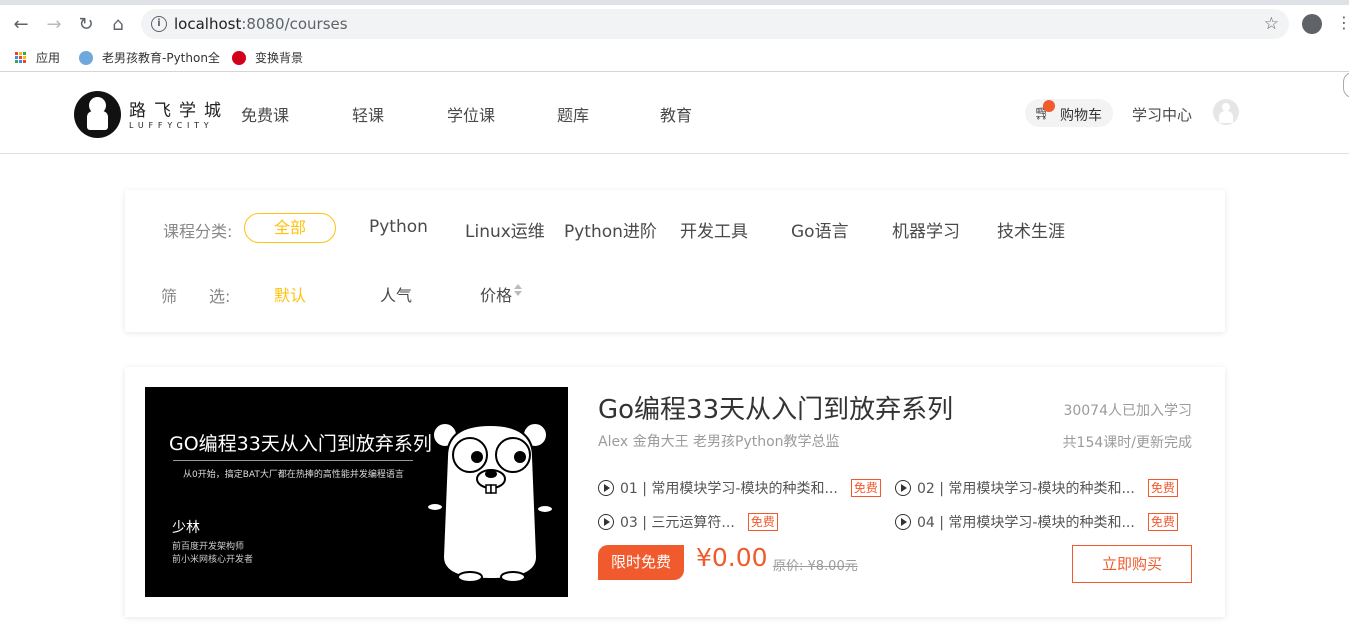  What do you see at coordinates (1226, 112) in the screenshot?
I see `user-avatar` at bounding box center [1226, 112].